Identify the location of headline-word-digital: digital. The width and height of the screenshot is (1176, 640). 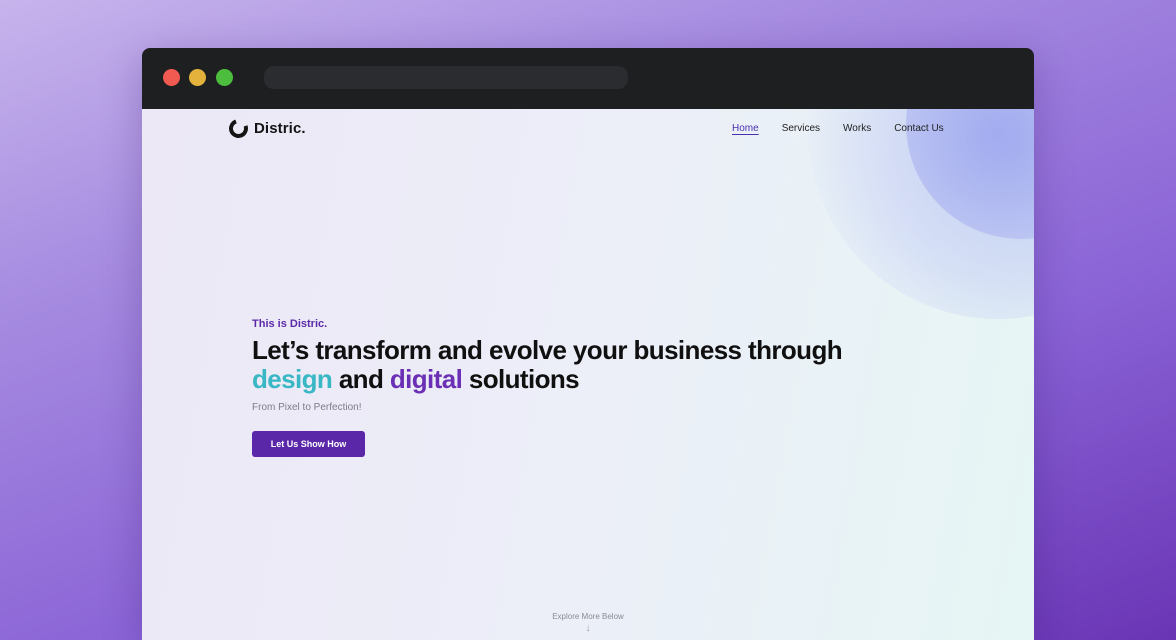
(426, 379).